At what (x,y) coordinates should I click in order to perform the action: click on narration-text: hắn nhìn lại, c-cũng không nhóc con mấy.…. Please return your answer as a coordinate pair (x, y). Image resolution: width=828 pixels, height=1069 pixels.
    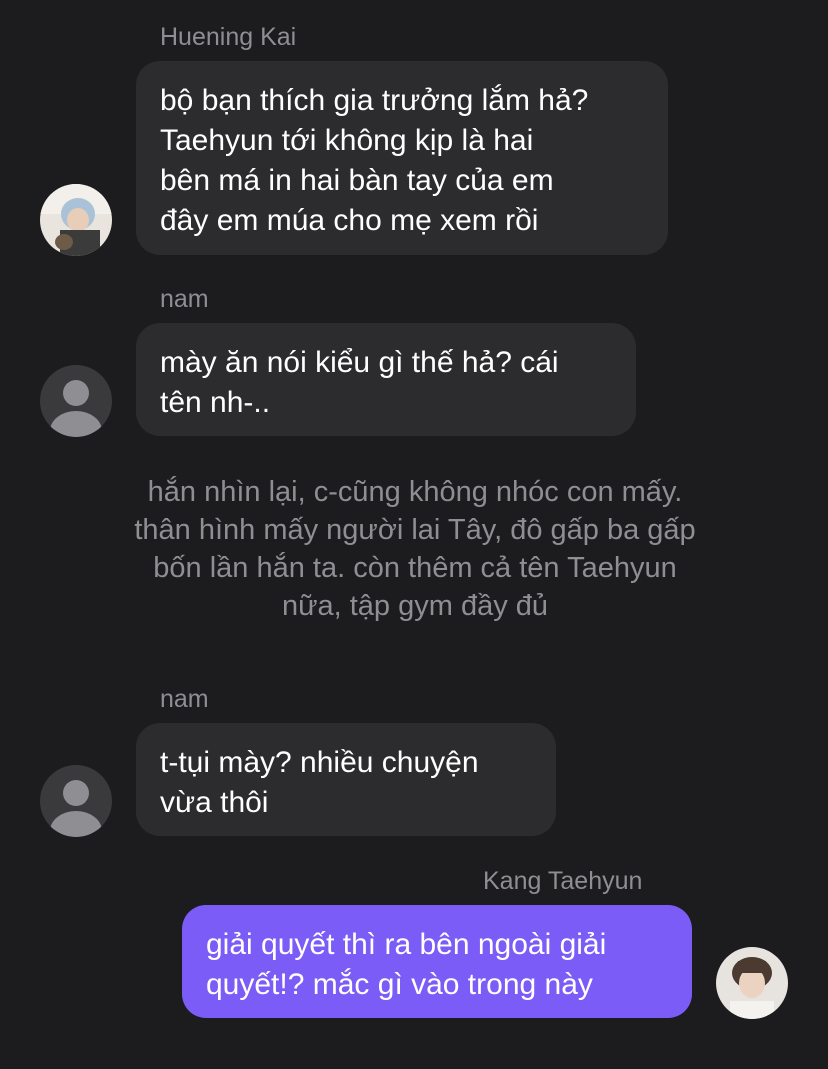
    Looking at the image, I should click on (415, 549).